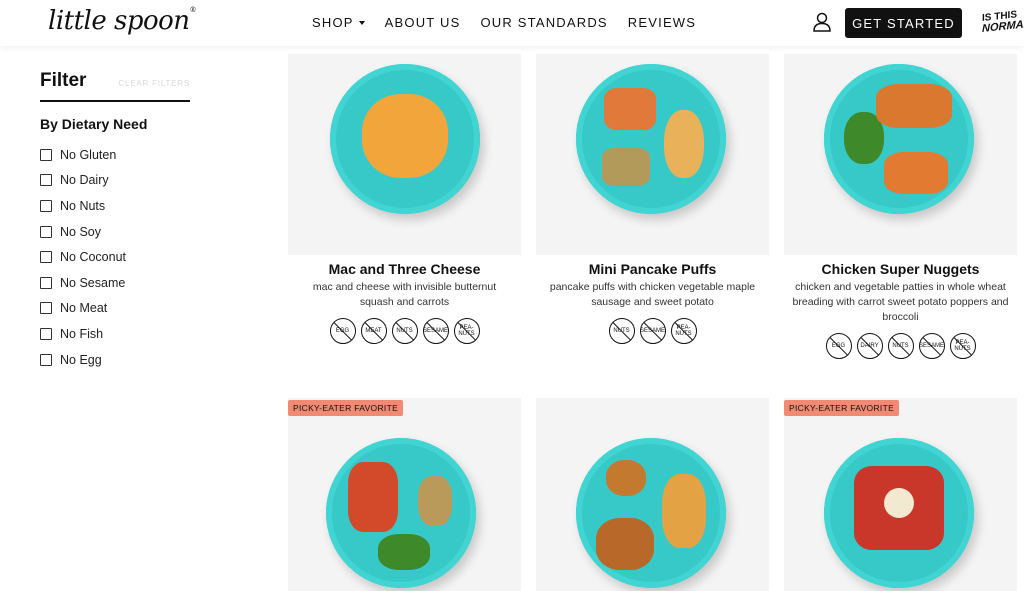  What do you see at coordinates (83, 205) in the screenshot?
I see `filter-label: No Nuts` at bounding box center [83, 205].